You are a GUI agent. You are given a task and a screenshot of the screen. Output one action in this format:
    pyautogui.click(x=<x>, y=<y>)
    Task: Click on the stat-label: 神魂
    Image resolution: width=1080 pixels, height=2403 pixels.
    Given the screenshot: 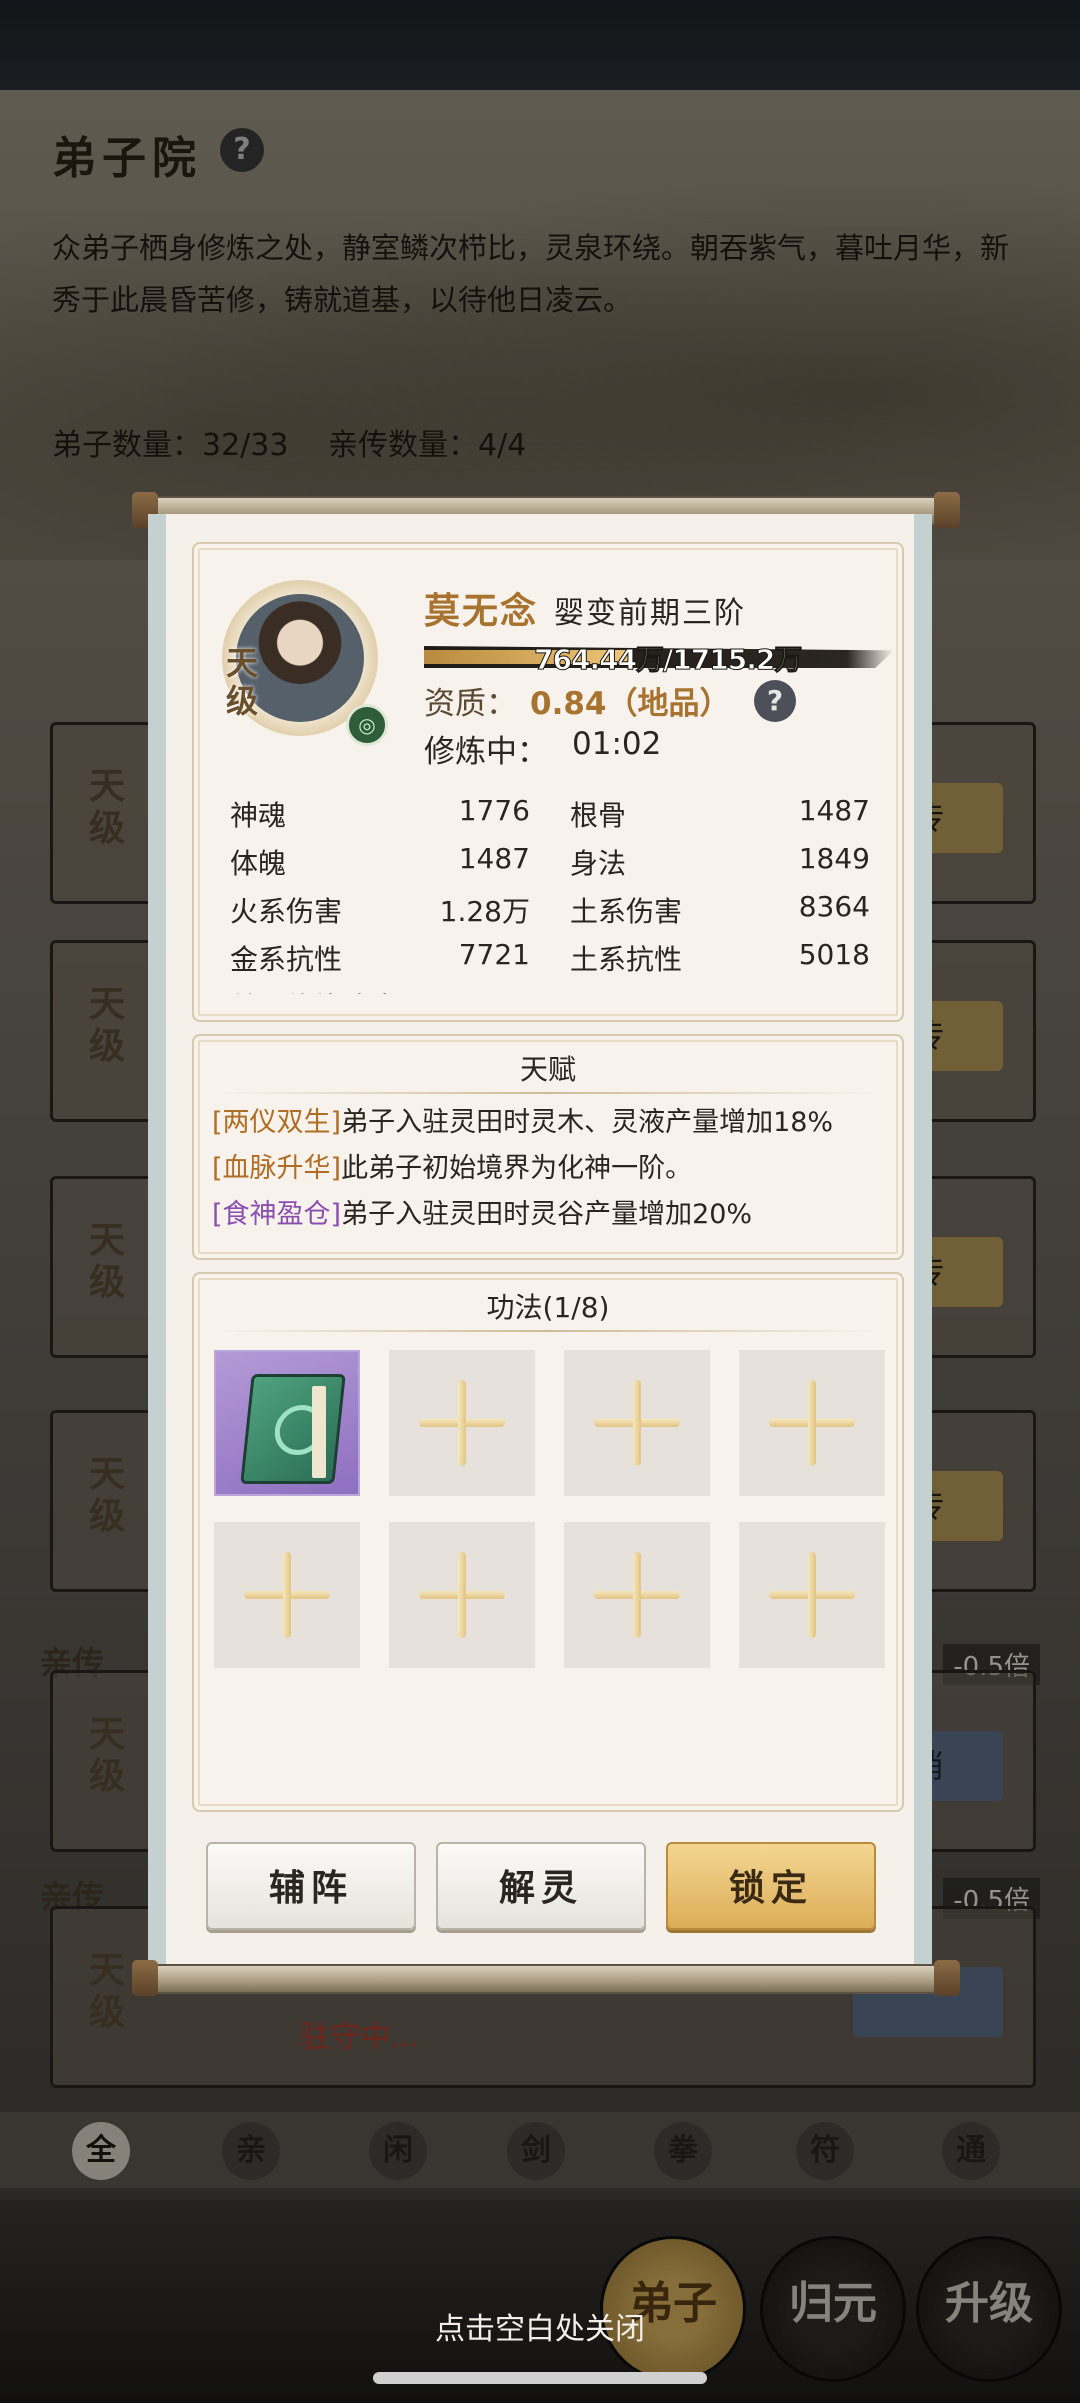 What is the action you would take?
    pyautogui.click(x=258, y=815)
    